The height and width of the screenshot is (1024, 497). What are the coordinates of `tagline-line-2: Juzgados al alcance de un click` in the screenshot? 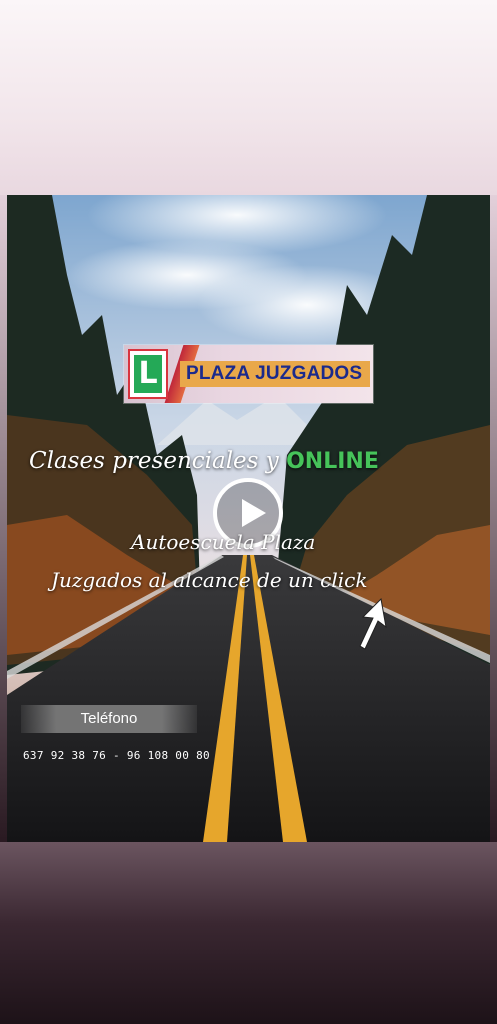 It's located at (209, 580).